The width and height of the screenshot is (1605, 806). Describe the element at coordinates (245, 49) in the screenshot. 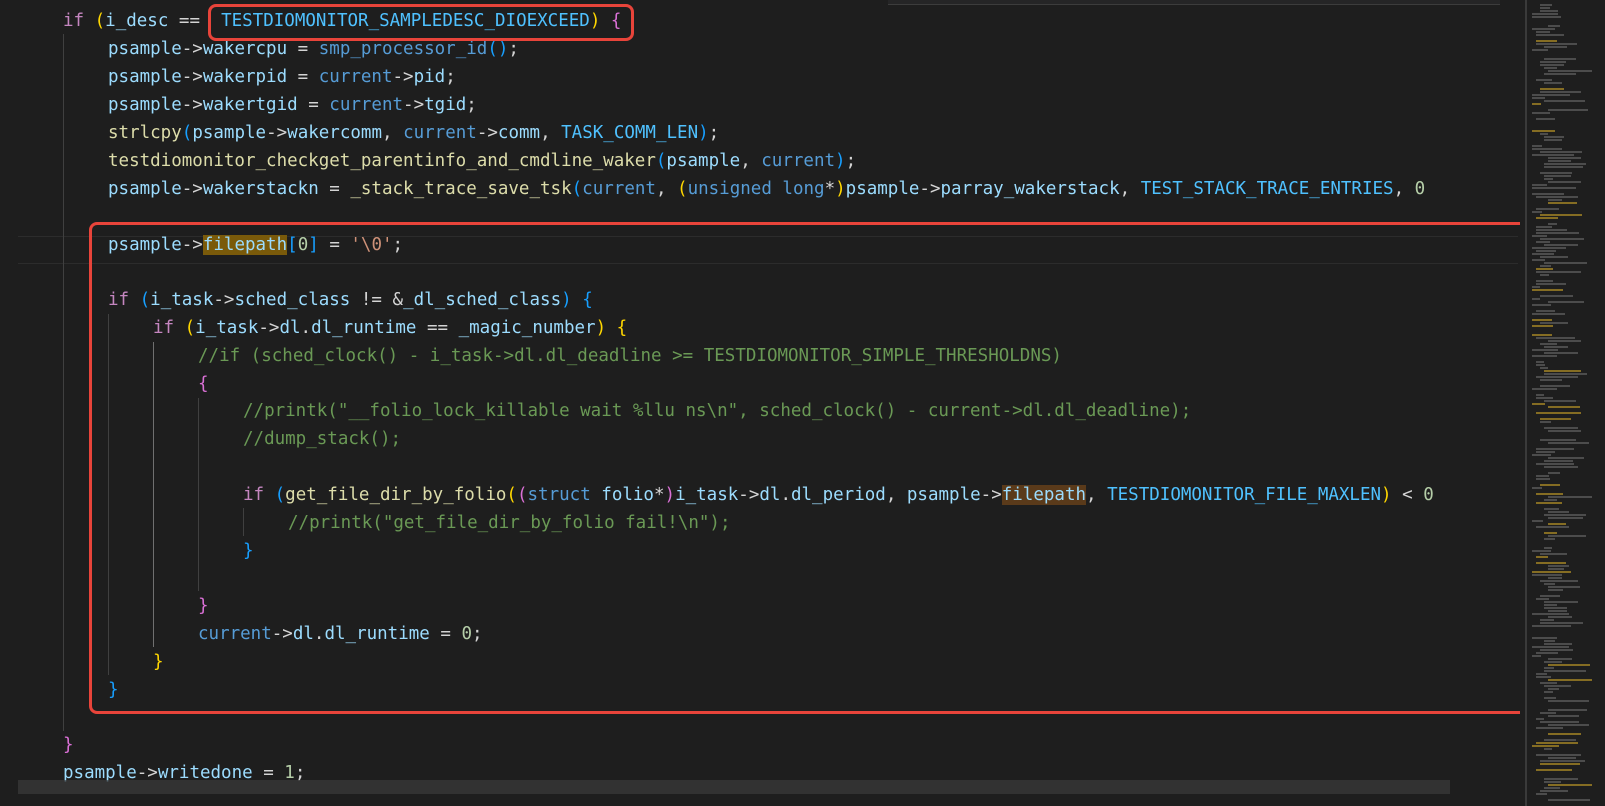

I see `code-token: wakercpu` at that location.